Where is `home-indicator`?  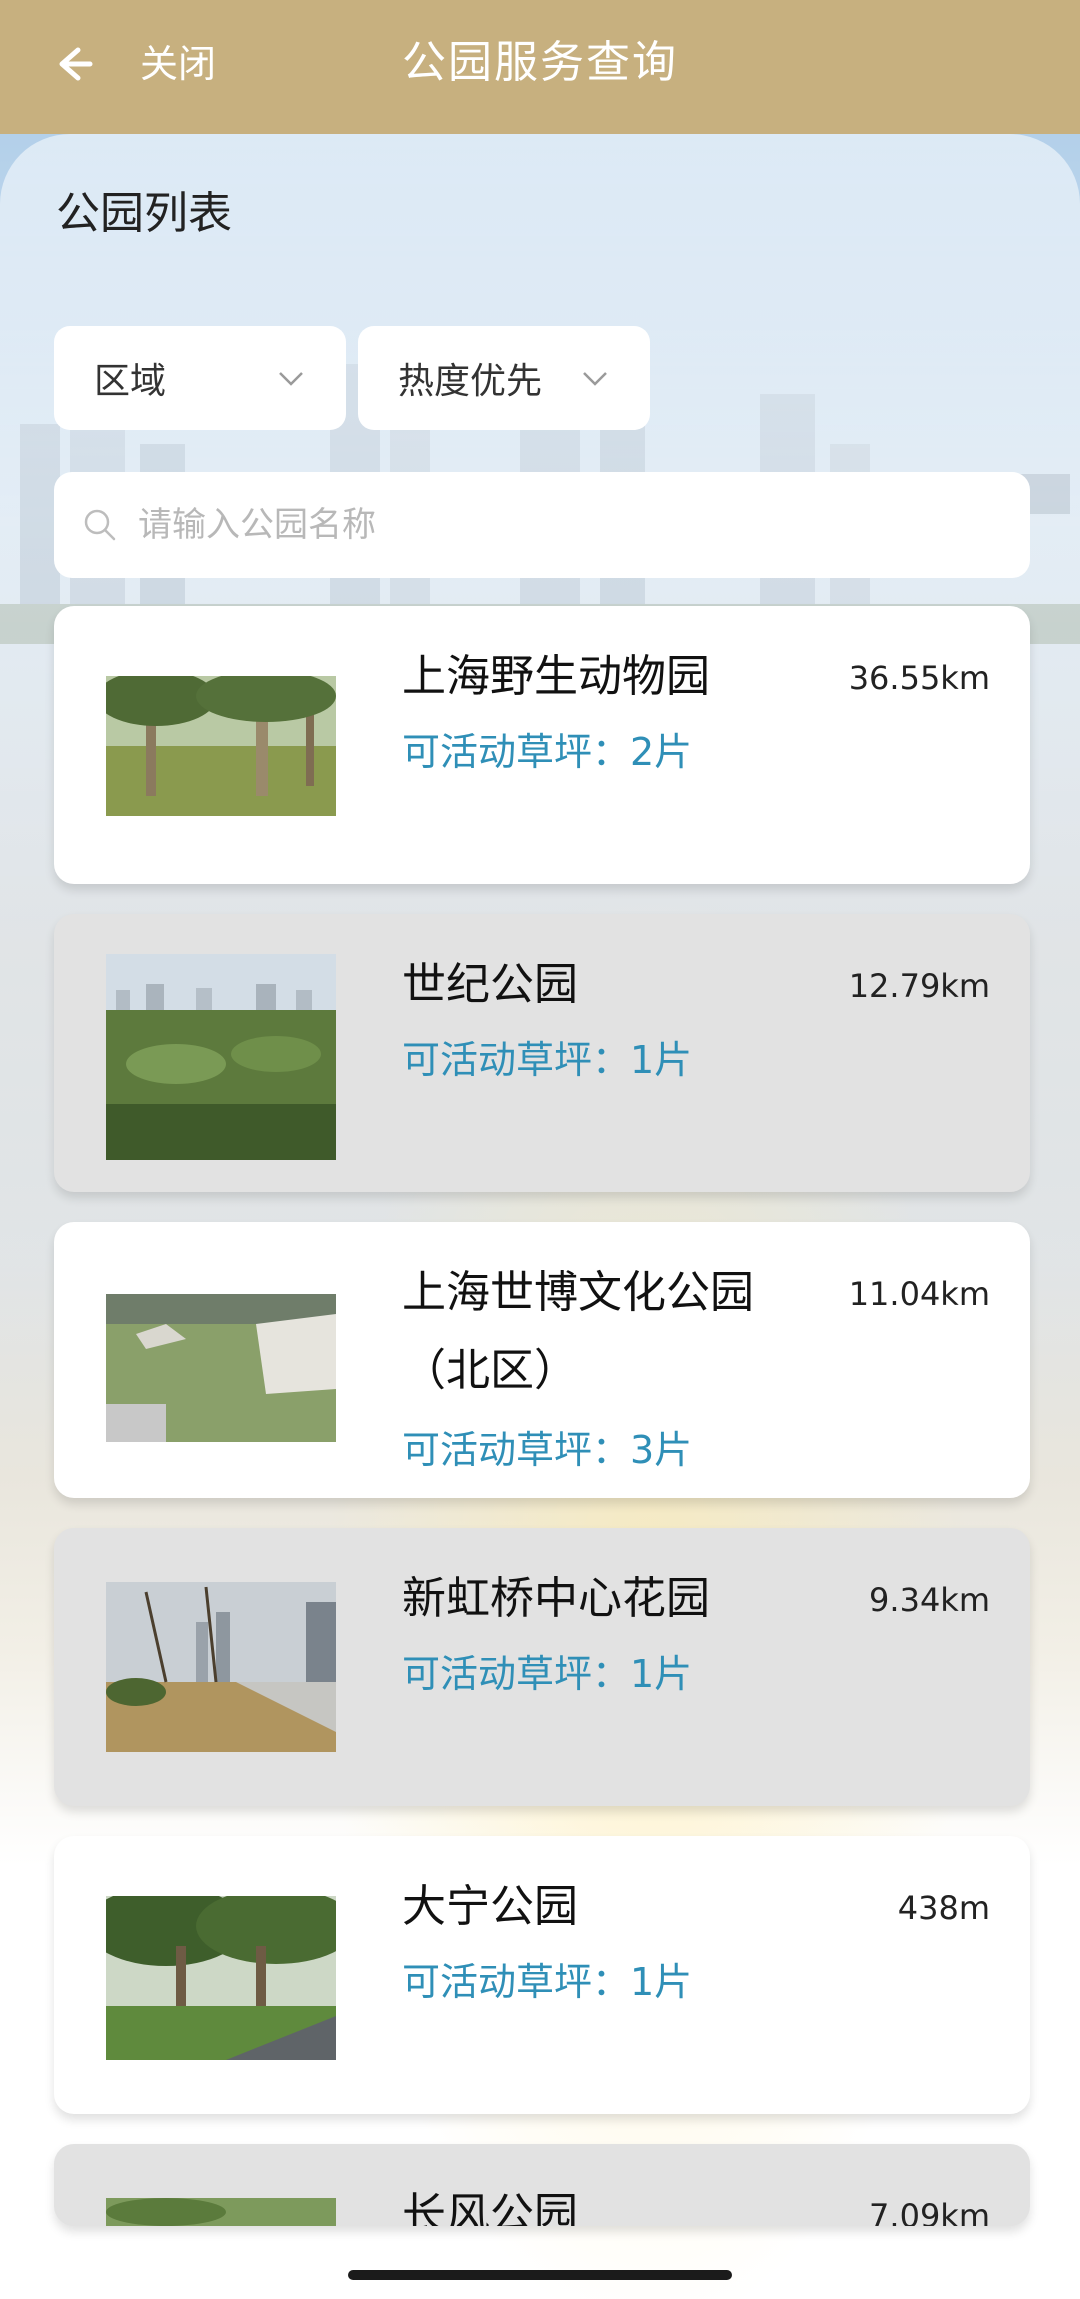
home-indicator is located at coordinates (540, 2275).